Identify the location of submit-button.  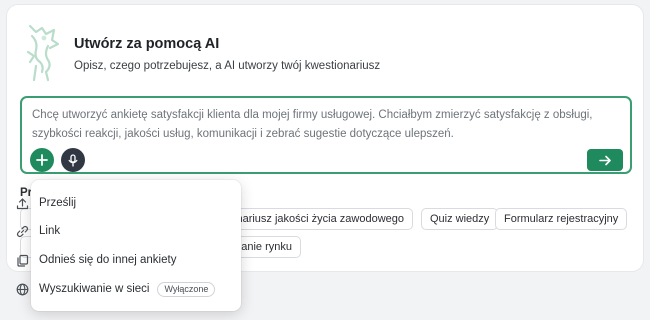
(605, 160).